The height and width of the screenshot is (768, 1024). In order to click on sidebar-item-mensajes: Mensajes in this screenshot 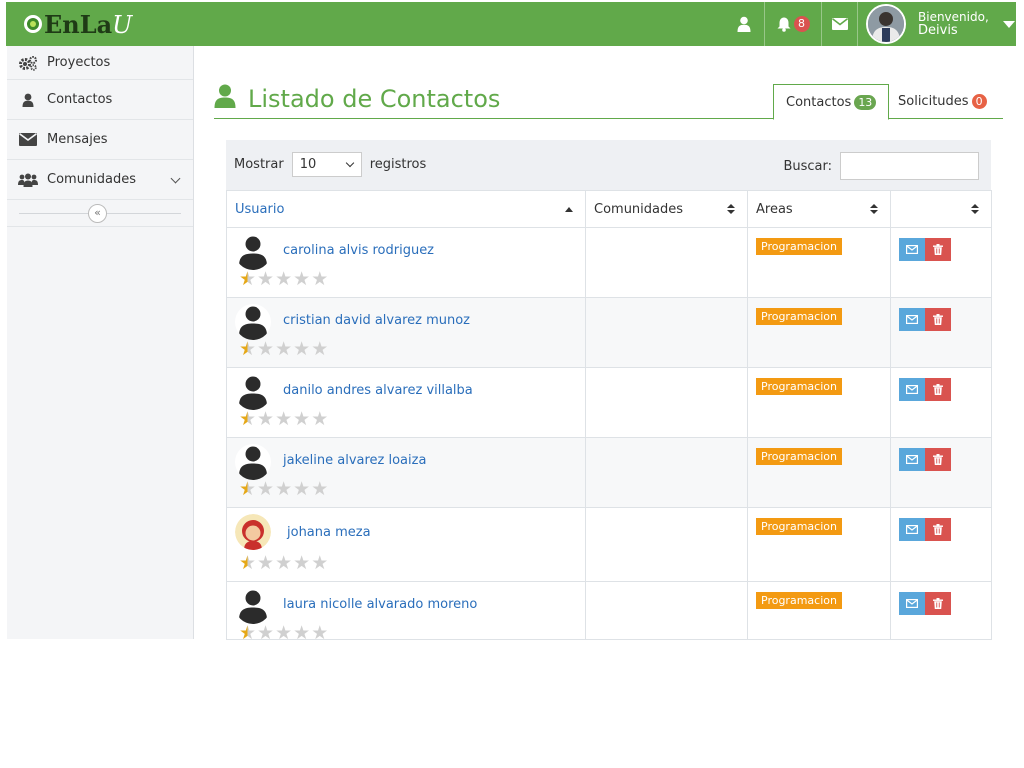, I will do `click(100, 140)`.